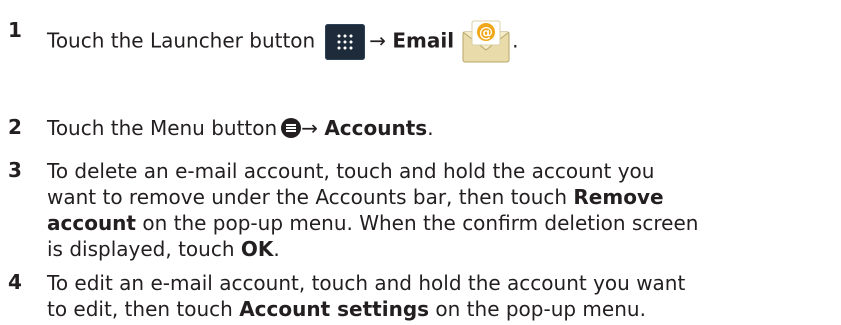 The width and height of the screenshot is (841, 325). Describe the element at coordinates (15, 30) in the screenshot. I see `step-number: 1` at that location.